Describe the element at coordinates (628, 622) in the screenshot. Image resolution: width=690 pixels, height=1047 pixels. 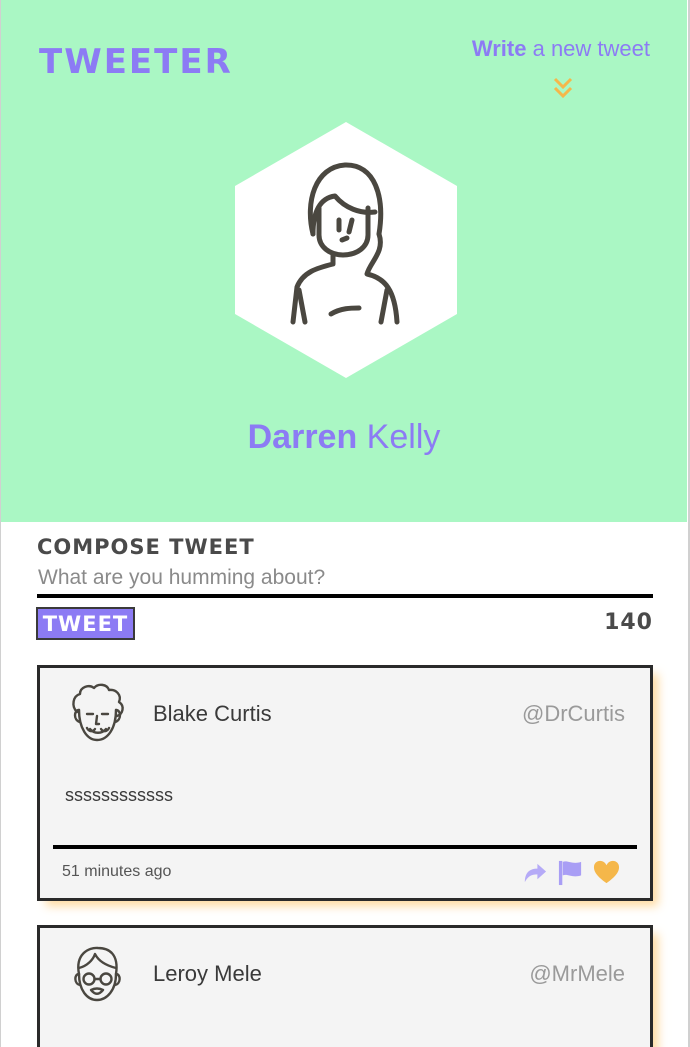
I see `char-counter: 140` at that location.